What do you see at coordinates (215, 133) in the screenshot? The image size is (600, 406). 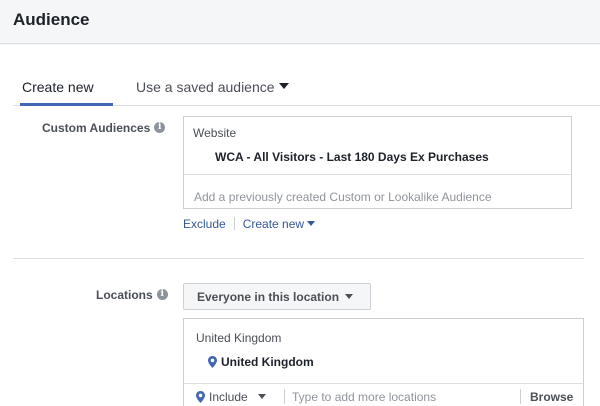 I see `audience-type-heading: Website` at bounding box center [215, 133].